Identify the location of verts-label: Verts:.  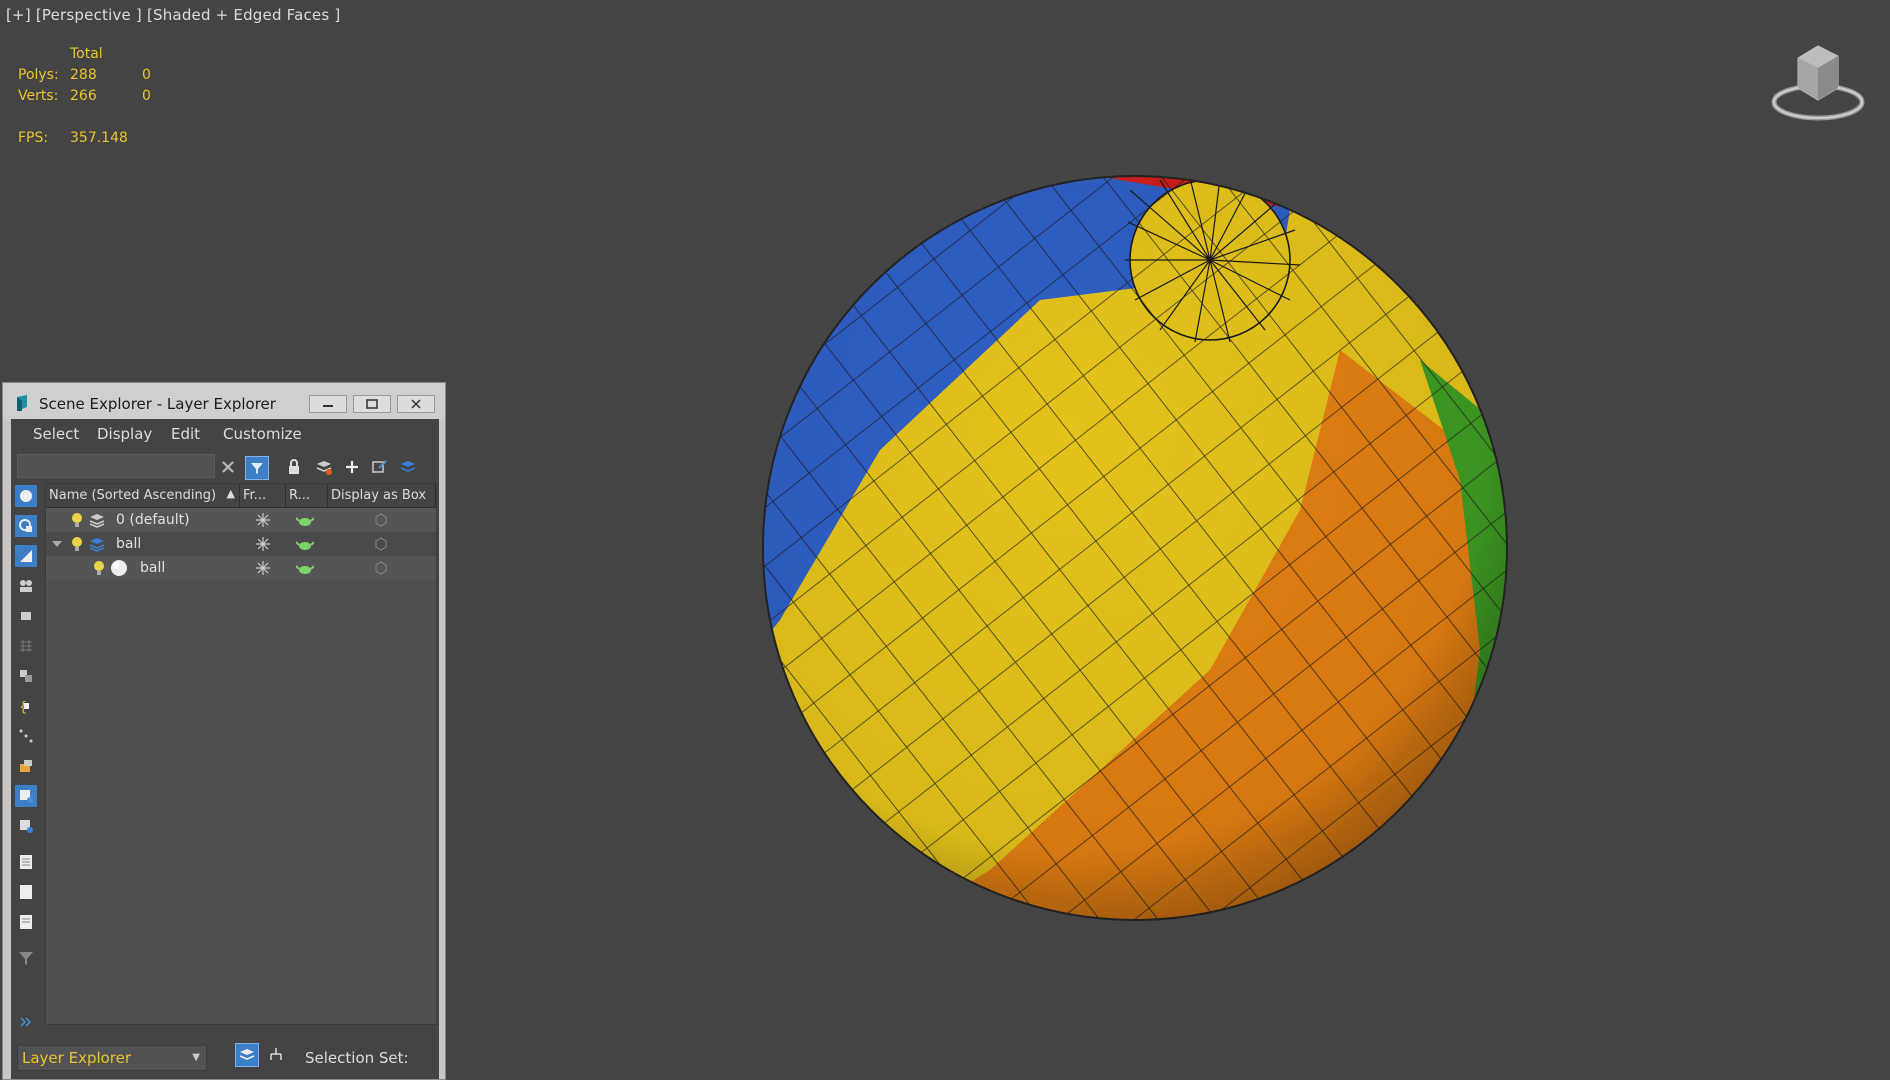
(38, 96).